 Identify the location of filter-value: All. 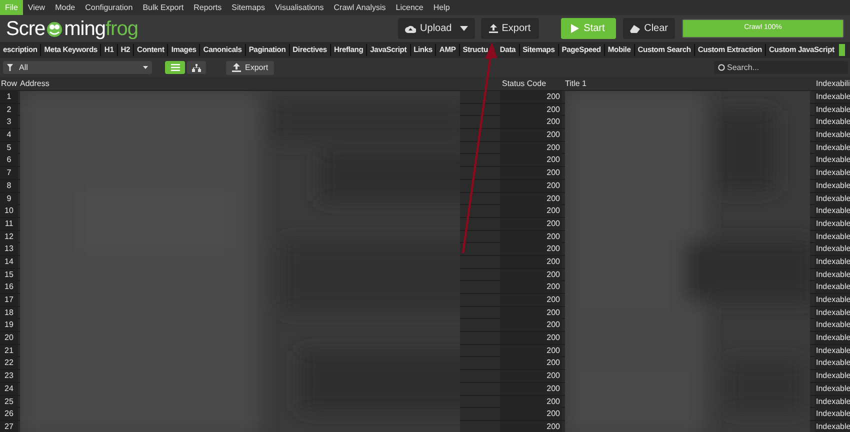
(24, 68).